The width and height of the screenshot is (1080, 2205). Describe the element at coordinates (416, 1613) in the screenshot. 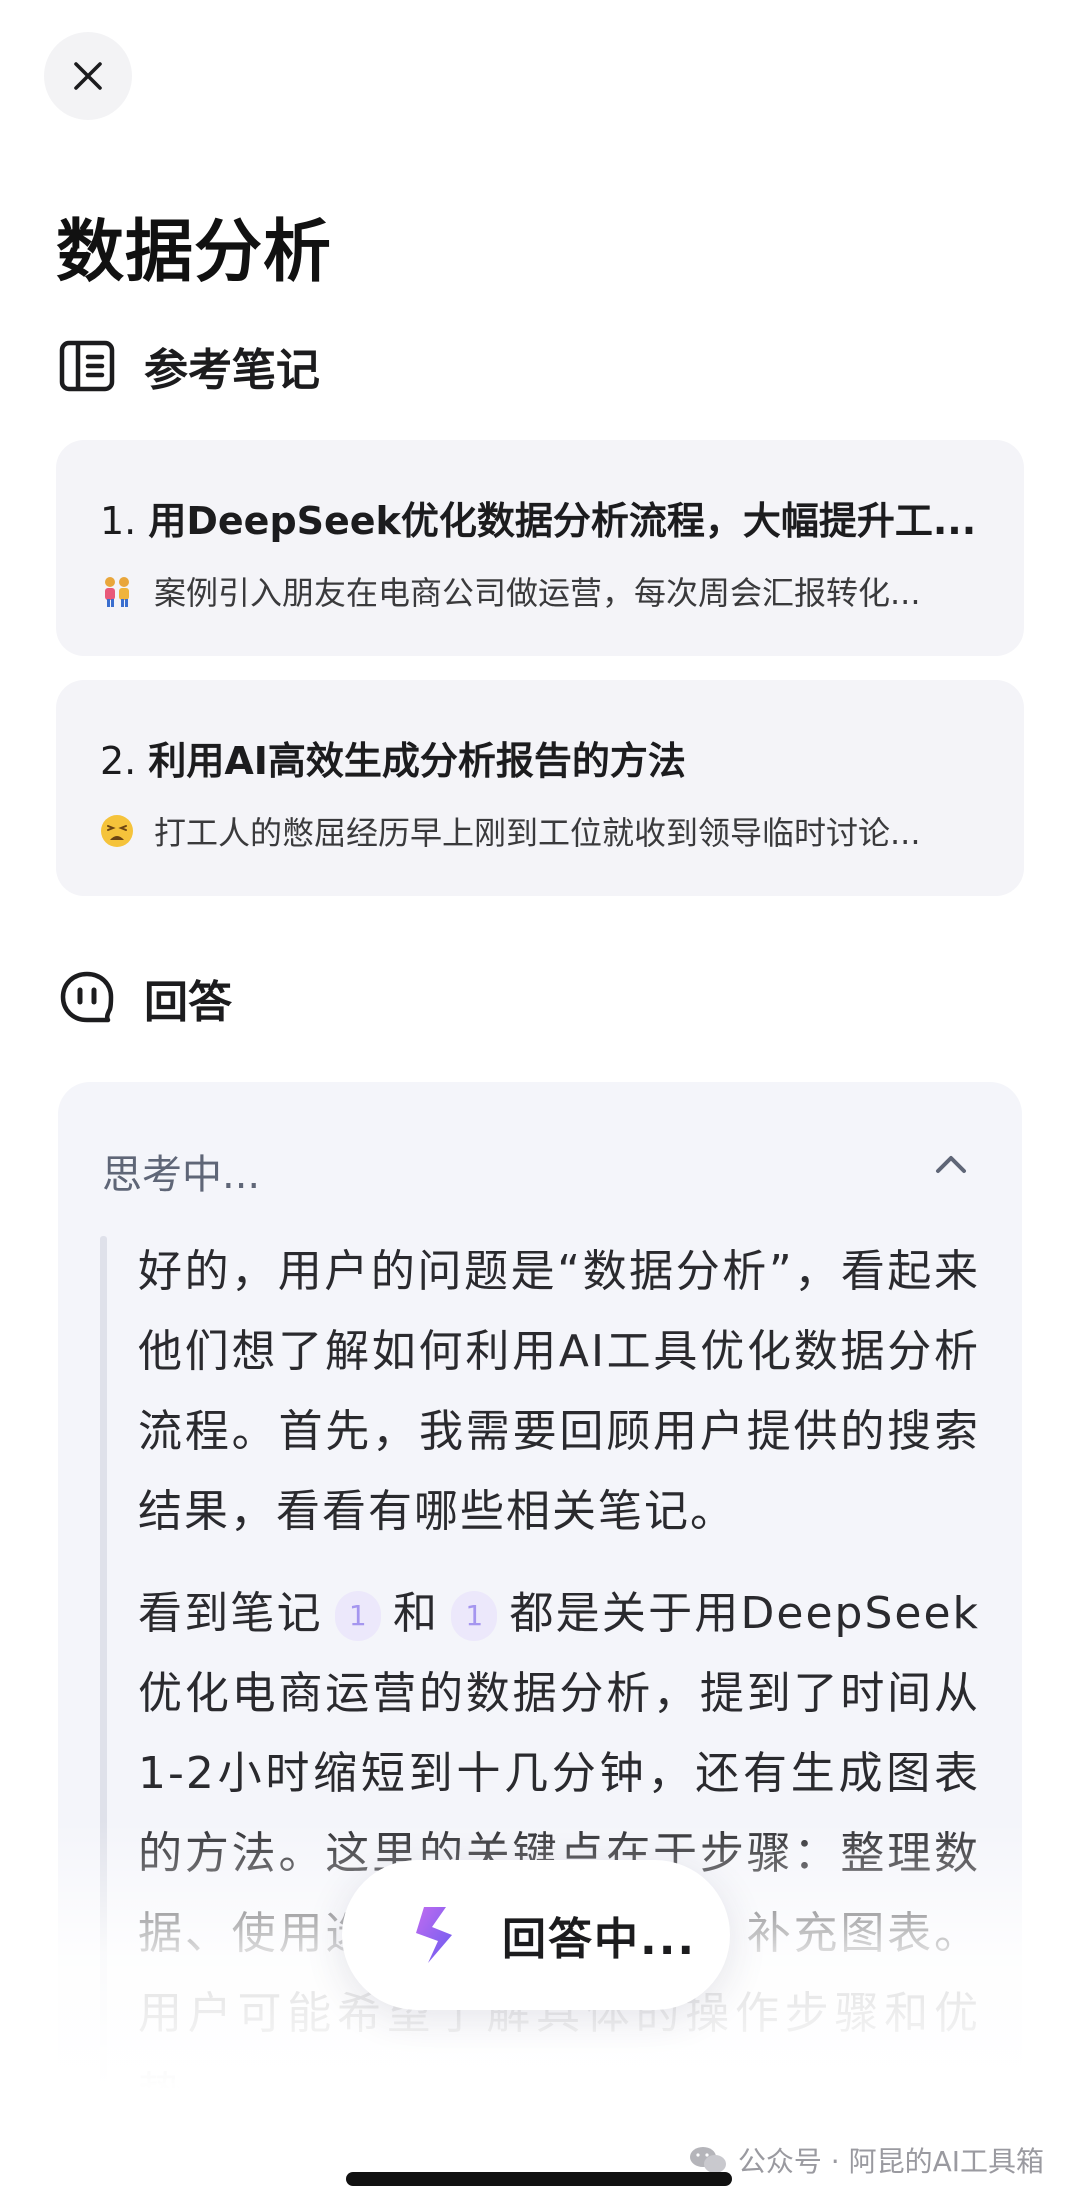

I see `thinking-text-segment: 和` at that location.